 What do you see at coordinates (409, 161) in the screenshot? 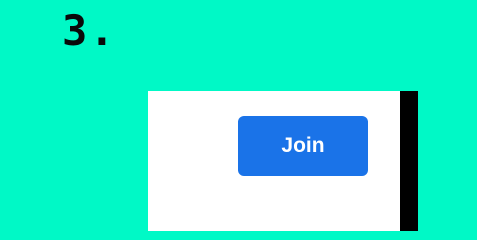
I see `panel-edge-bar` at bounding box center [409, 161].